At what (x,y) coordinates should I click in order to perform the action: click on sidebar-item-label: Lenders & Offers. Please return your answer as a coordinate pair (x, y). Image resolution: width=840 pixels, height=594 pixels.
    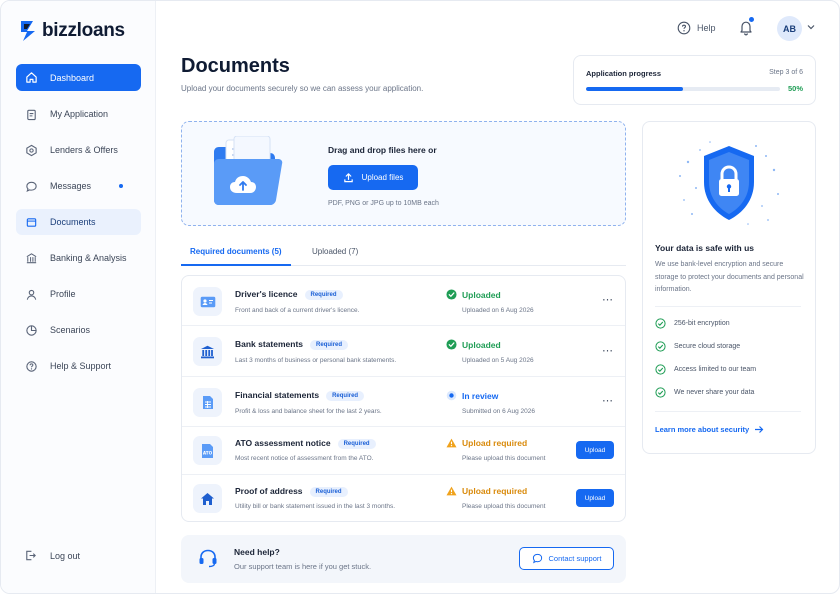
    Looking at the image, I should click on (84, 150).